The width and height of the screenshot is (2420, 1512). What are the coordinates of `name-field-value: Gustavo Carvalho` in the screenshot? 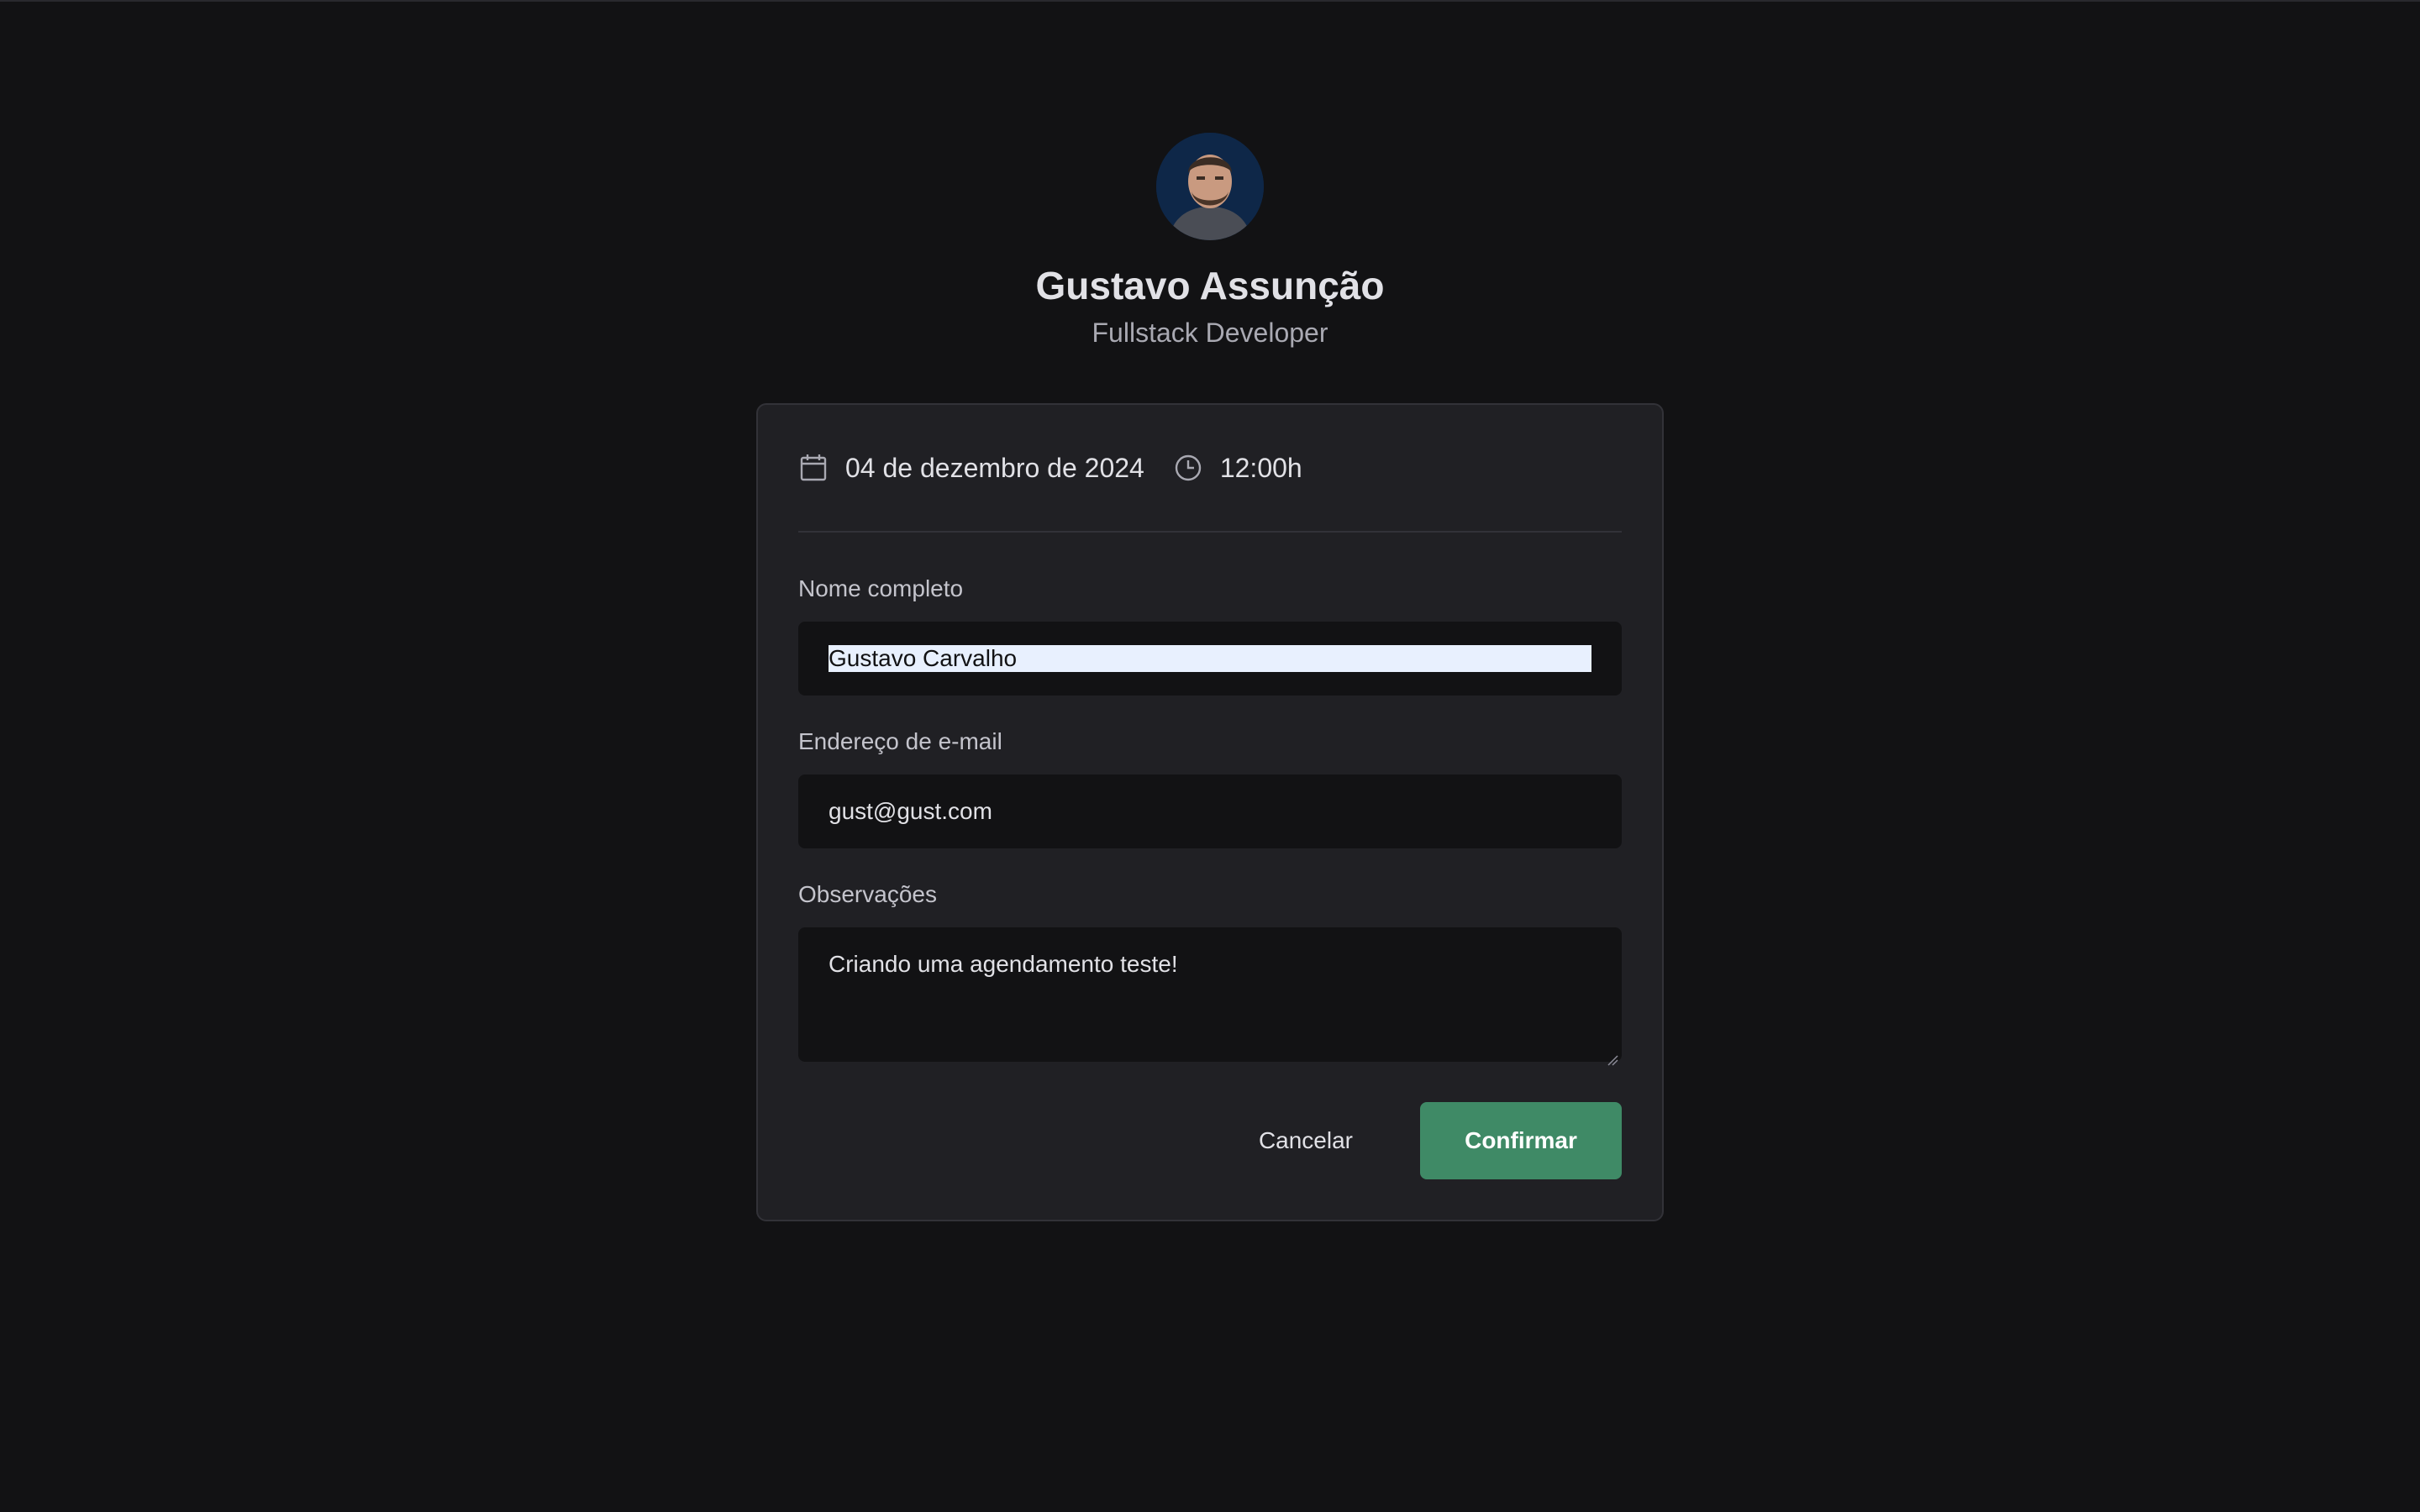 It's located at (1210, 658).